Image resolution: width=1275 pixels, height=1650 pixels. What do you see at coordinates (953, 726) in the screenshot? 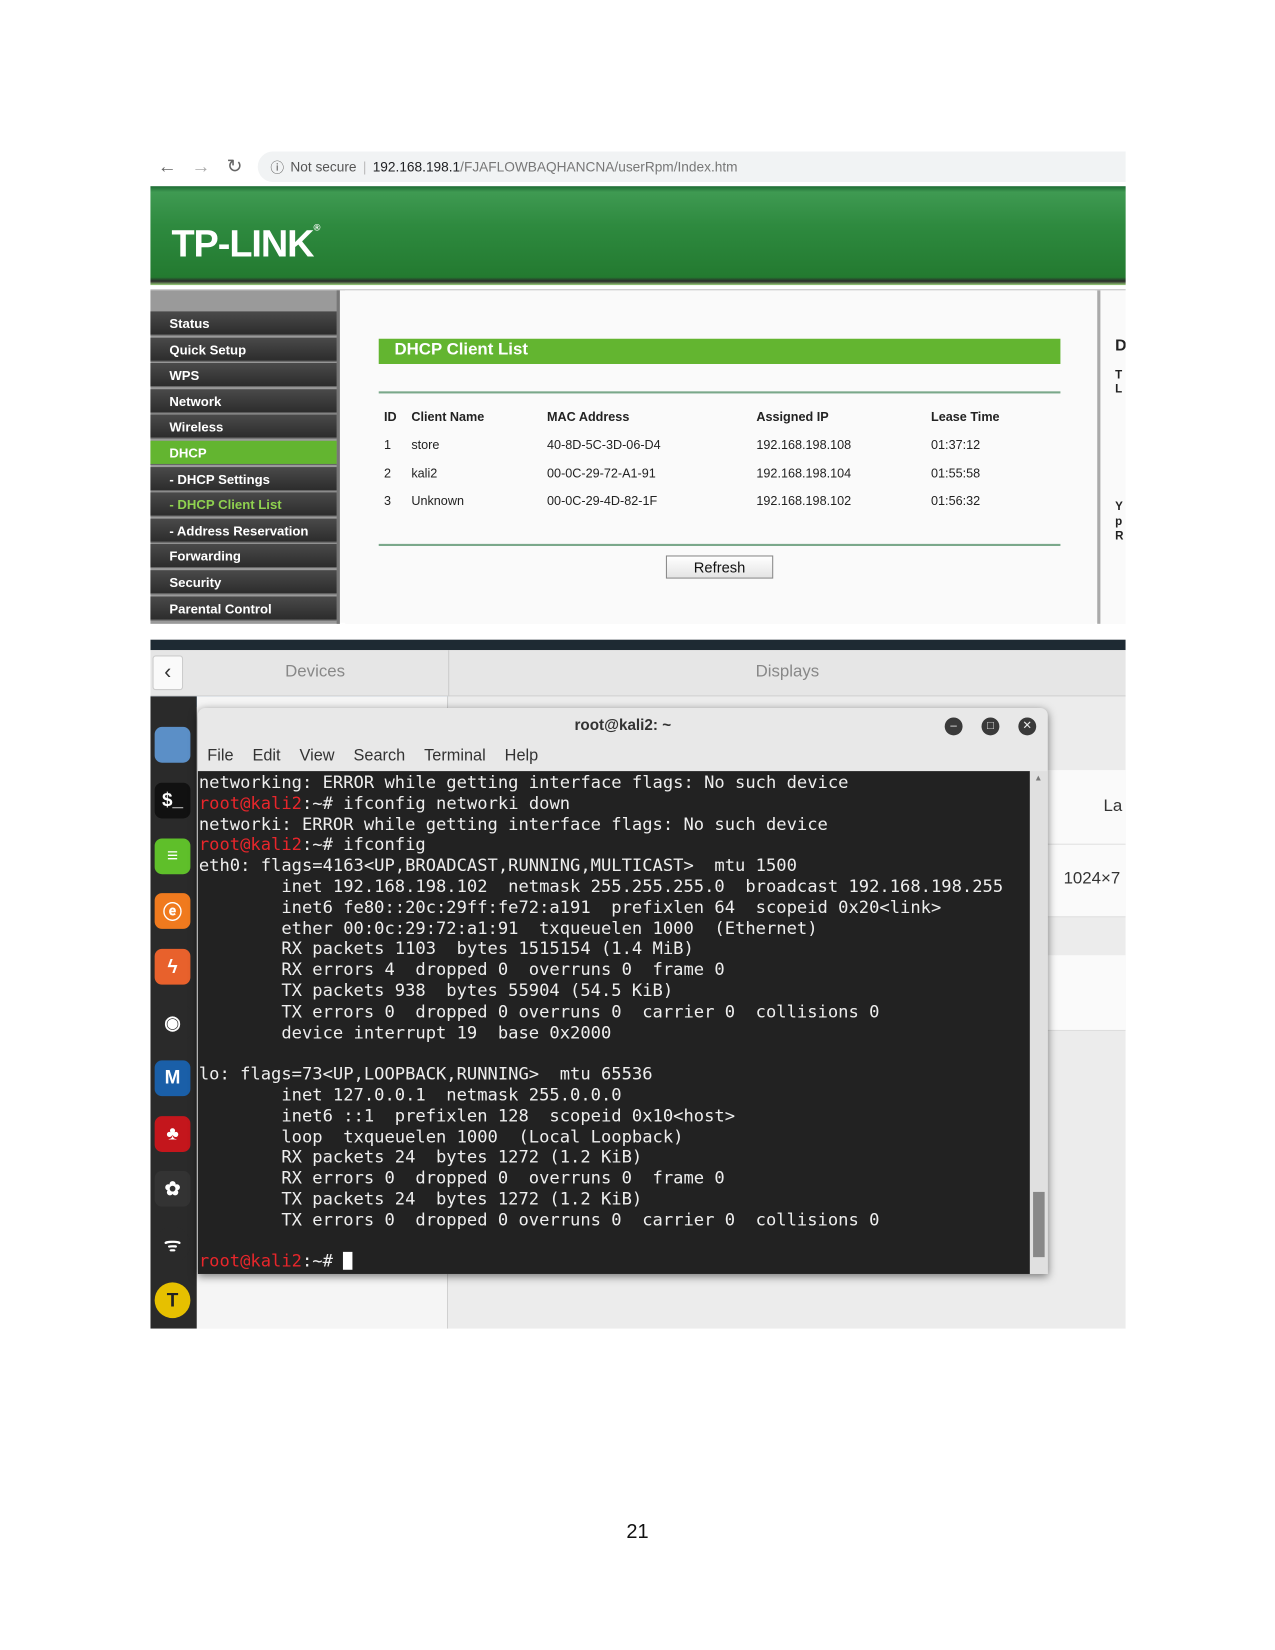
I see `minimize-icon: –` at bounding box center [953, 726].